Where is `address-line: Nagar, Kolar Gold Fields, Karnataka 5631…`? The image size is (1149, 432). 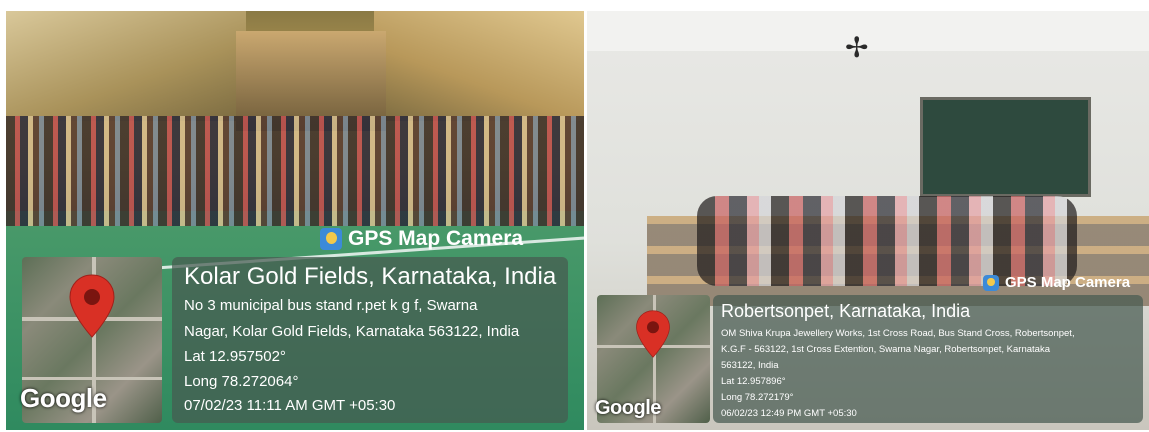
address-line: Nagar, Kolar Gold Fields, Karnataka 5631… is located at coordinates (352, 331).